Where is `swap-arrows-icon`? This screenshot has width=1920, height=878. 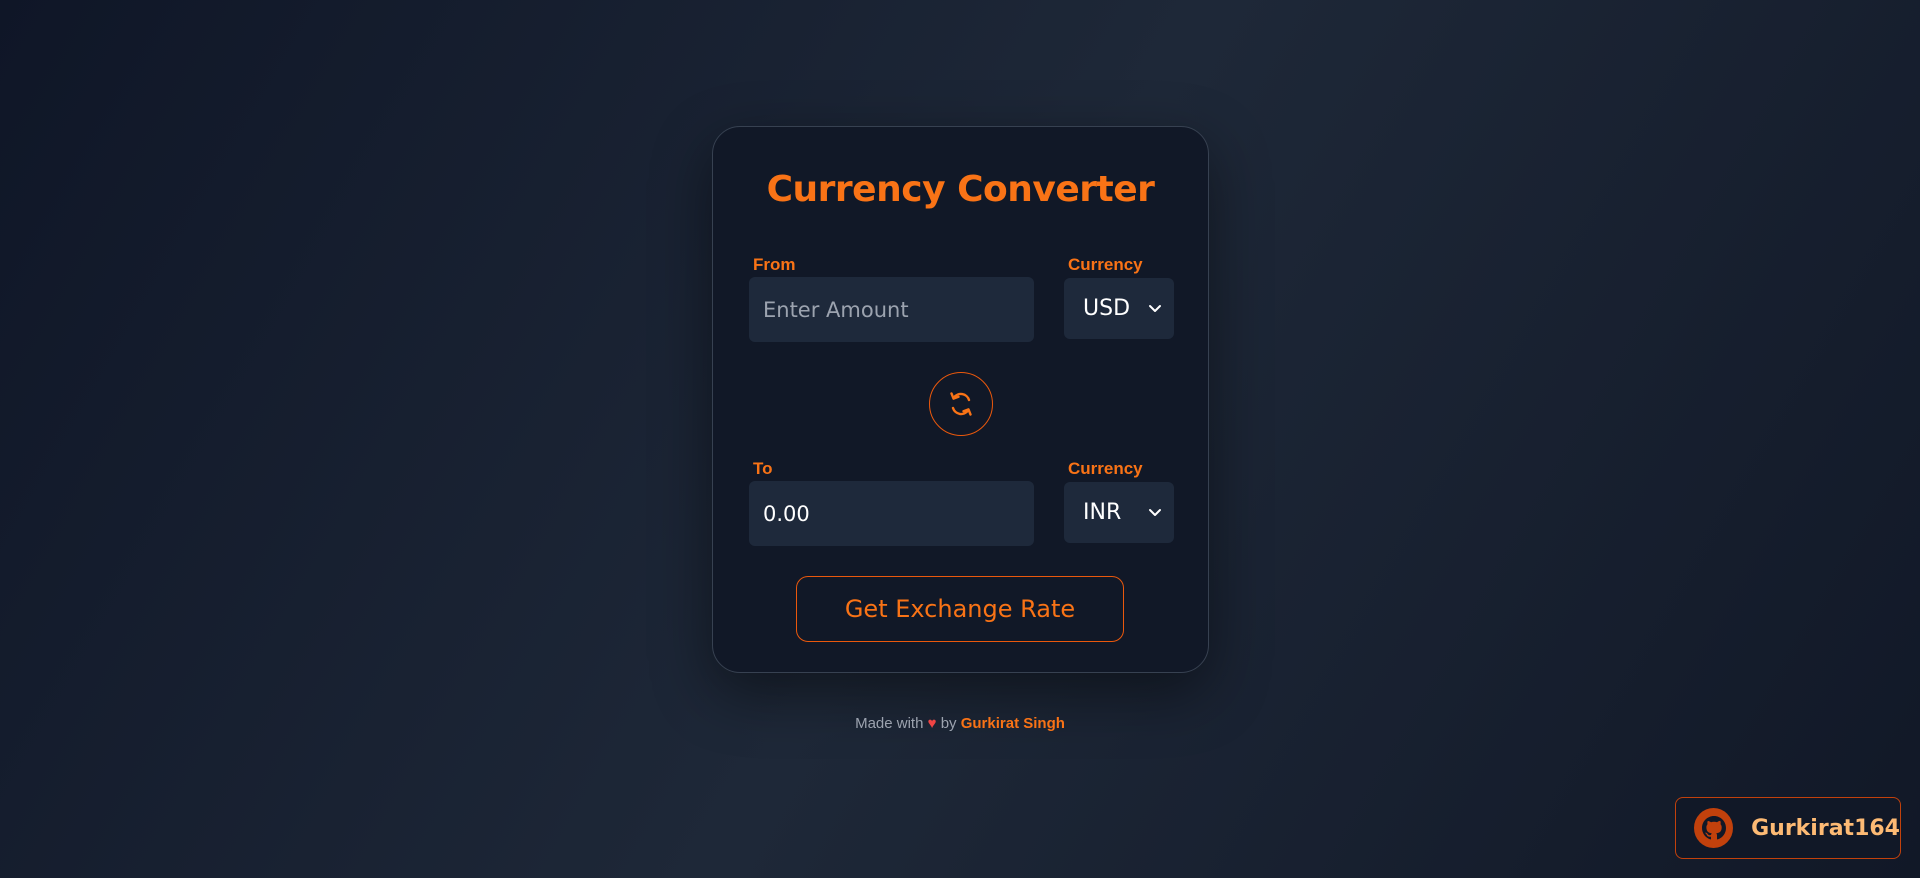 swap-arrows-icon is located at coordinates (961, 404).